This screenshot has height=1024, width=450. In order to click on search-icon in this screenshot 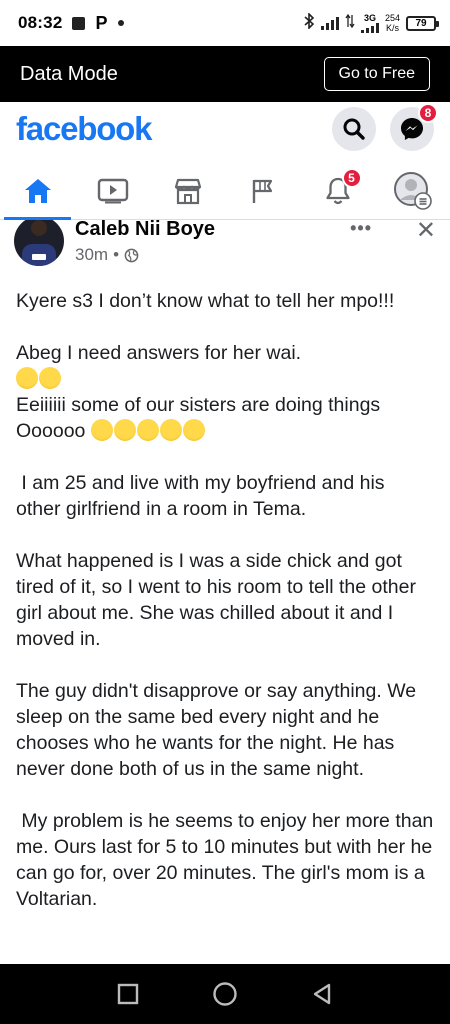, I will do `click(354, 129)`.